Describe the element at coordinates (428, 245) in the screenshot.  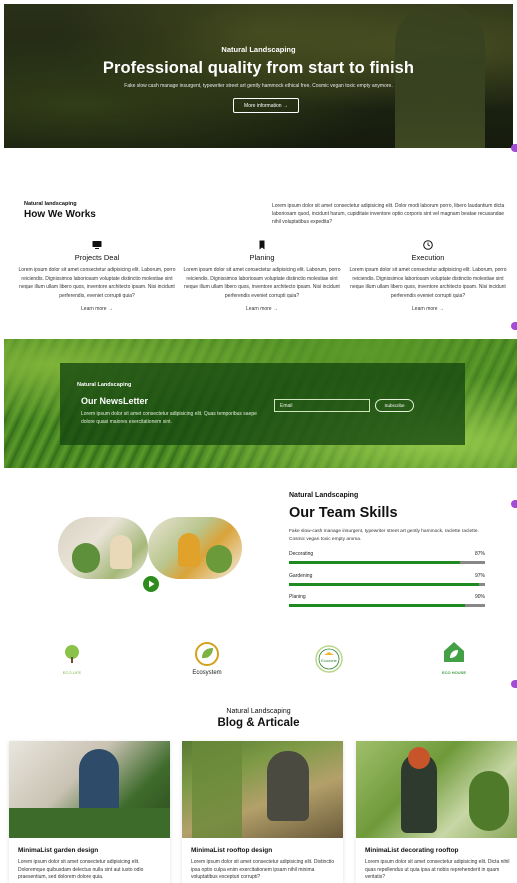
I see `clock-icon` at that location.